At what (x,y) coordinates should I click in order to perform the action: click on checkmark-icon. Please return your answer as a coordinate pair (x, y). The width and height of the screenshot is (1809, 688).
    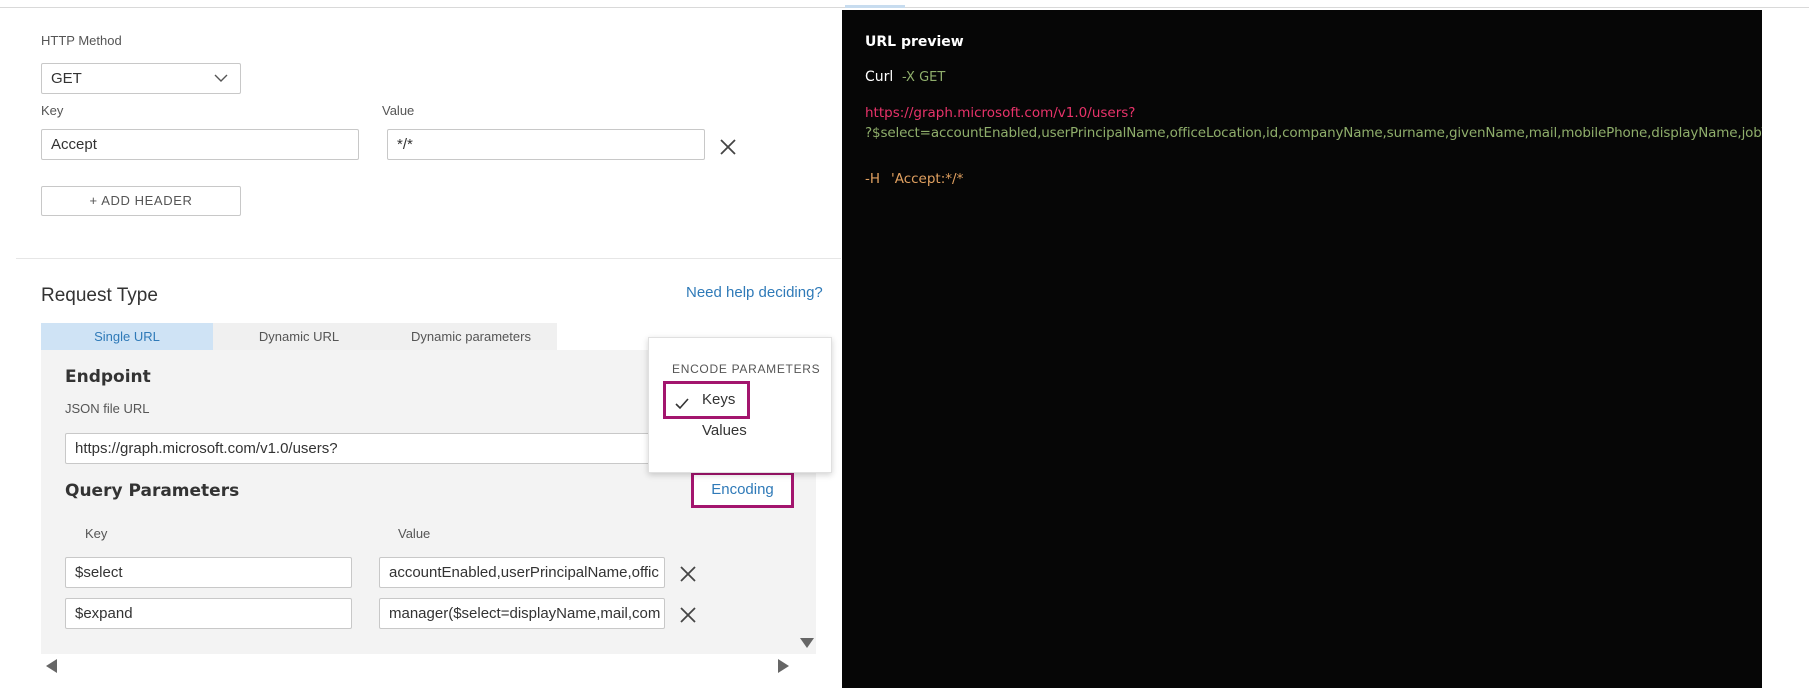
    Looking at the image, I should click on (682, 408).